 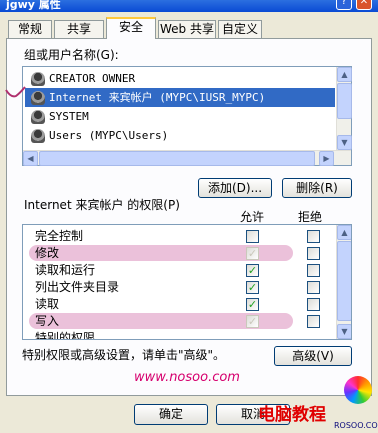 What do you see at coordinates (71, 55) in the screenshot?
I see `users-label: 组或用户名称(G):` at bounding box center [71, 55].